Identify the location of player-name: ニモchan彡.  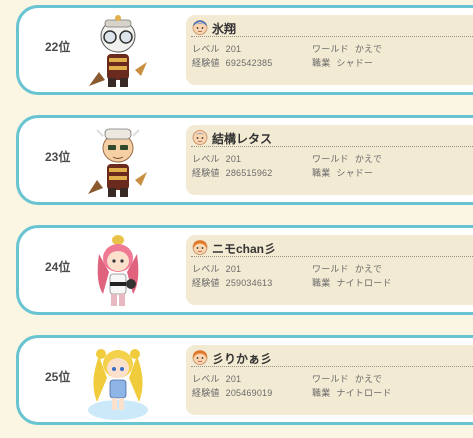
(244, 248).